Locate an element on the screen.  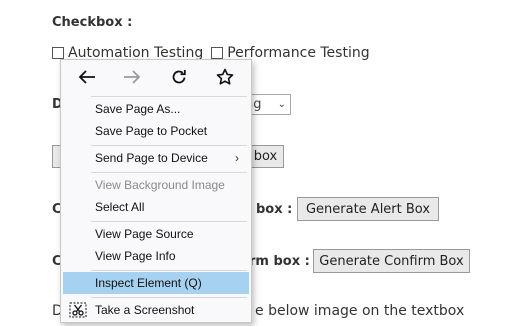
menu-item-label: Inspect Element (Q) is located at coordinates (148, 283).